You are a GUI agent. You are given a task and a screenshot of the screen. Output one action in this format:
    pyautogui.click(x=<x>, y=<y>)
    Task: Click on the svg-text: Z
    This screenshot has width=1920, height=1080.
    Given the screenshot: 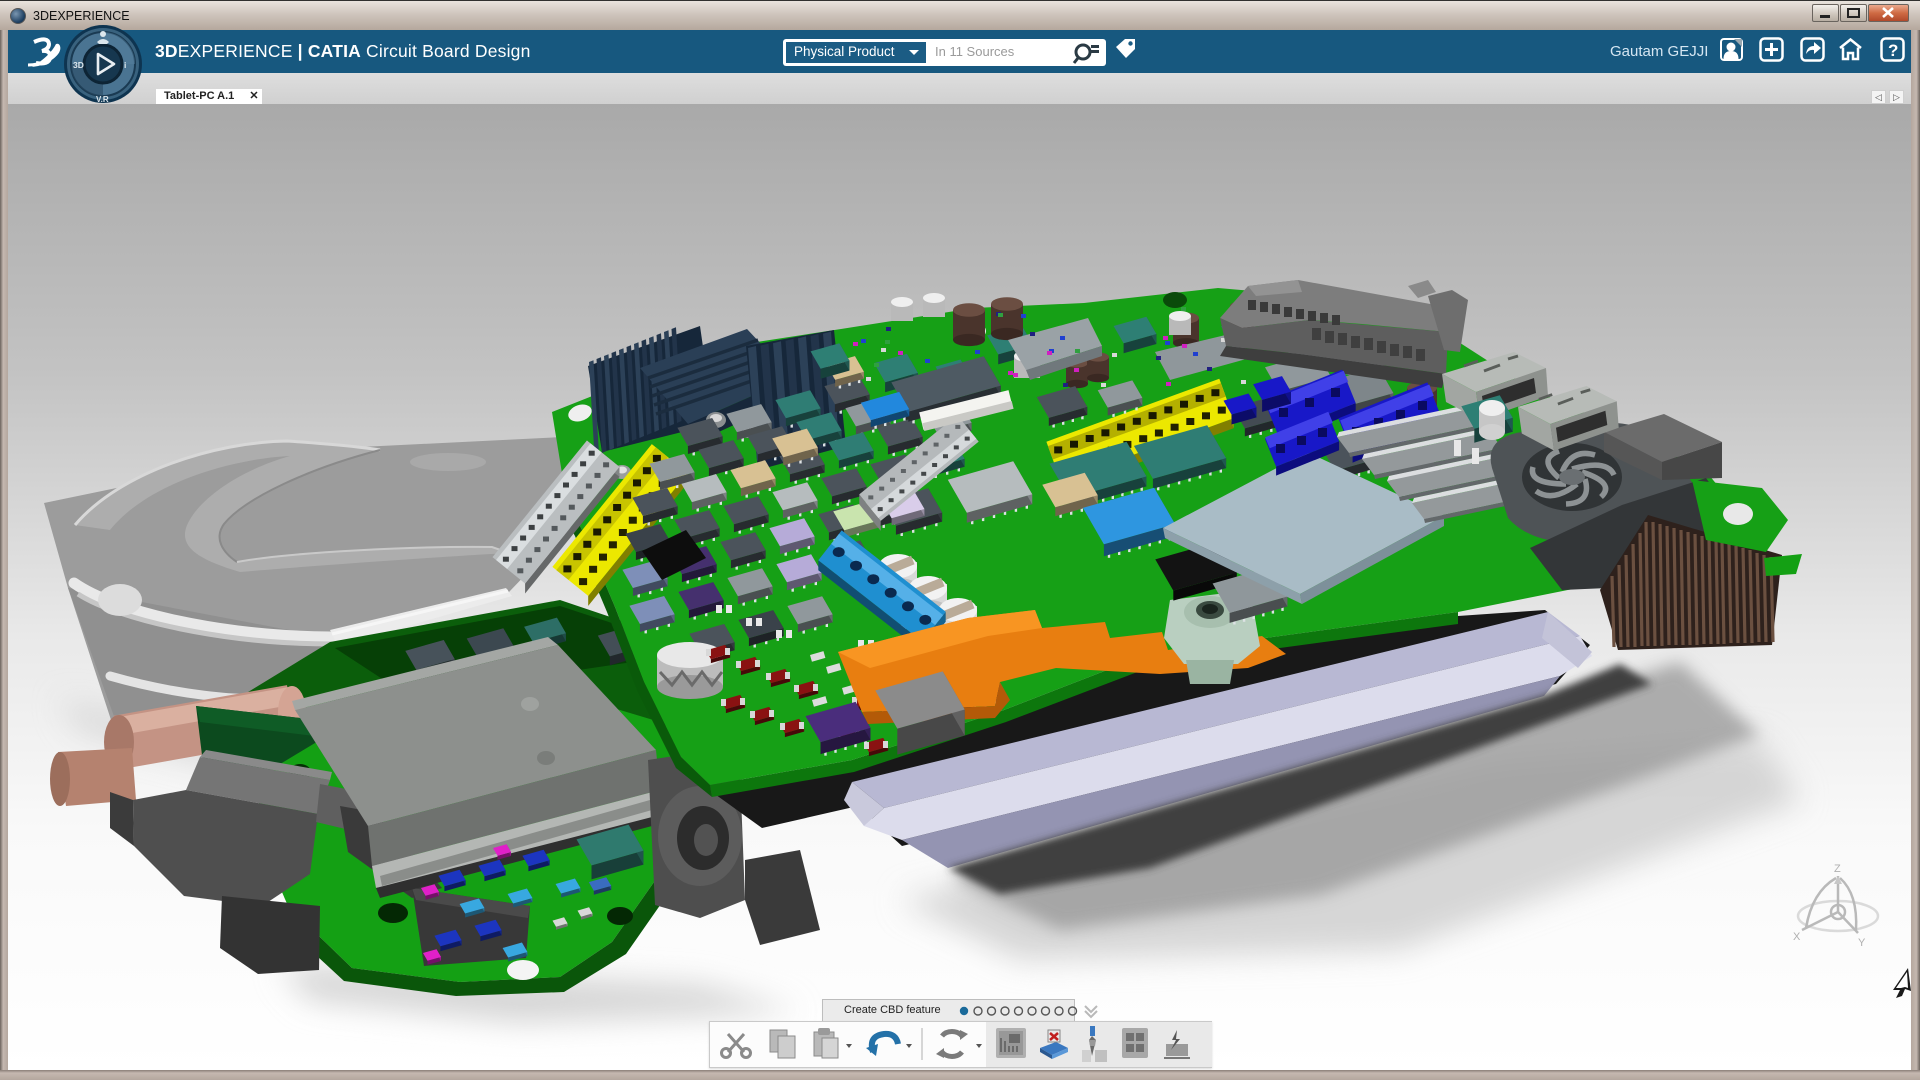 What is the action you would take?
    pyautogui.click(x=1837, y=869)
    